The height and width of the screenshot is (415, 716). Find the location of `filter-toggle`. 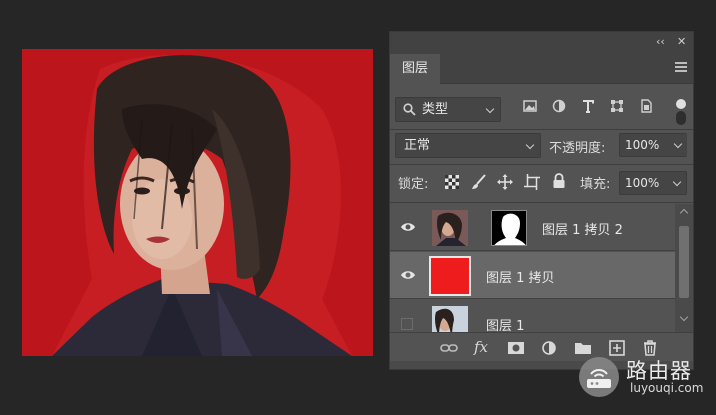

filter-toggle is located at coordinates (681, 112).